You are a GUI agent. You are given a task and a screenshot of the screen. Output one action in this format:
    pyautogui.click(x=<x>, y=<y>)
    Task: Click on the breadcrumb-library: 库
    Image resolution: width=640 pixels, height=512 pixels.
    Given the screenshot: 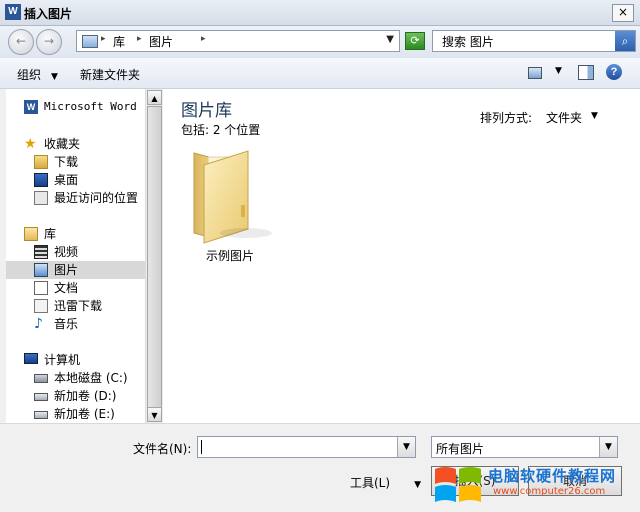 What is the action you would take?
    pyautogui.click(x=119, y=41)
    